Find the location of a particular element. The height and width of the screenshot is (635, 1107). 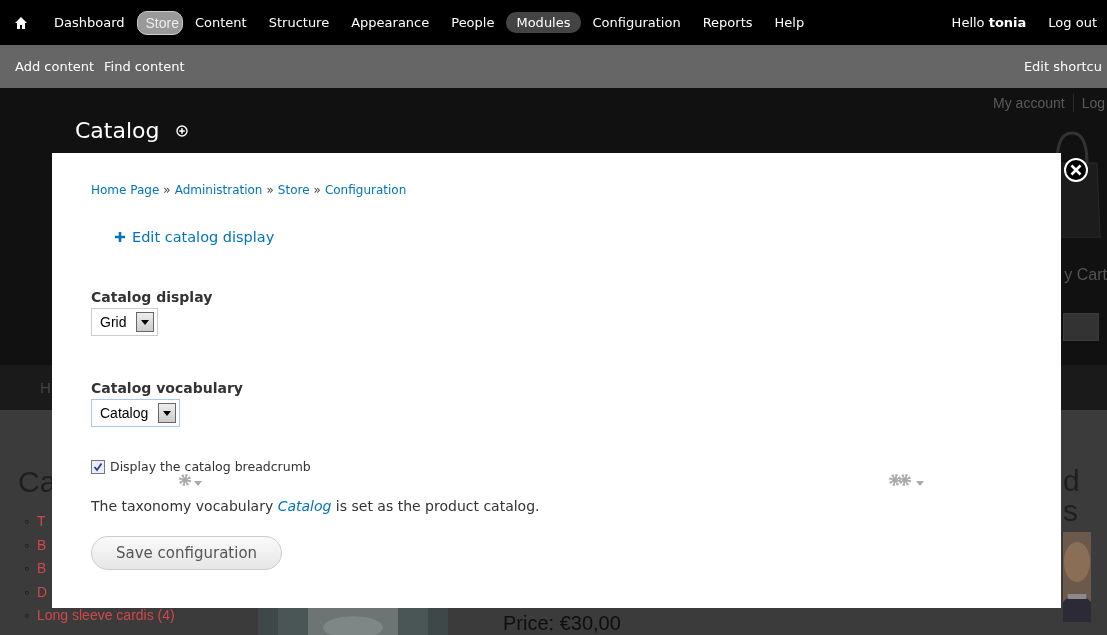

shortcut-link: Find content is located at coordinates (144, 66).